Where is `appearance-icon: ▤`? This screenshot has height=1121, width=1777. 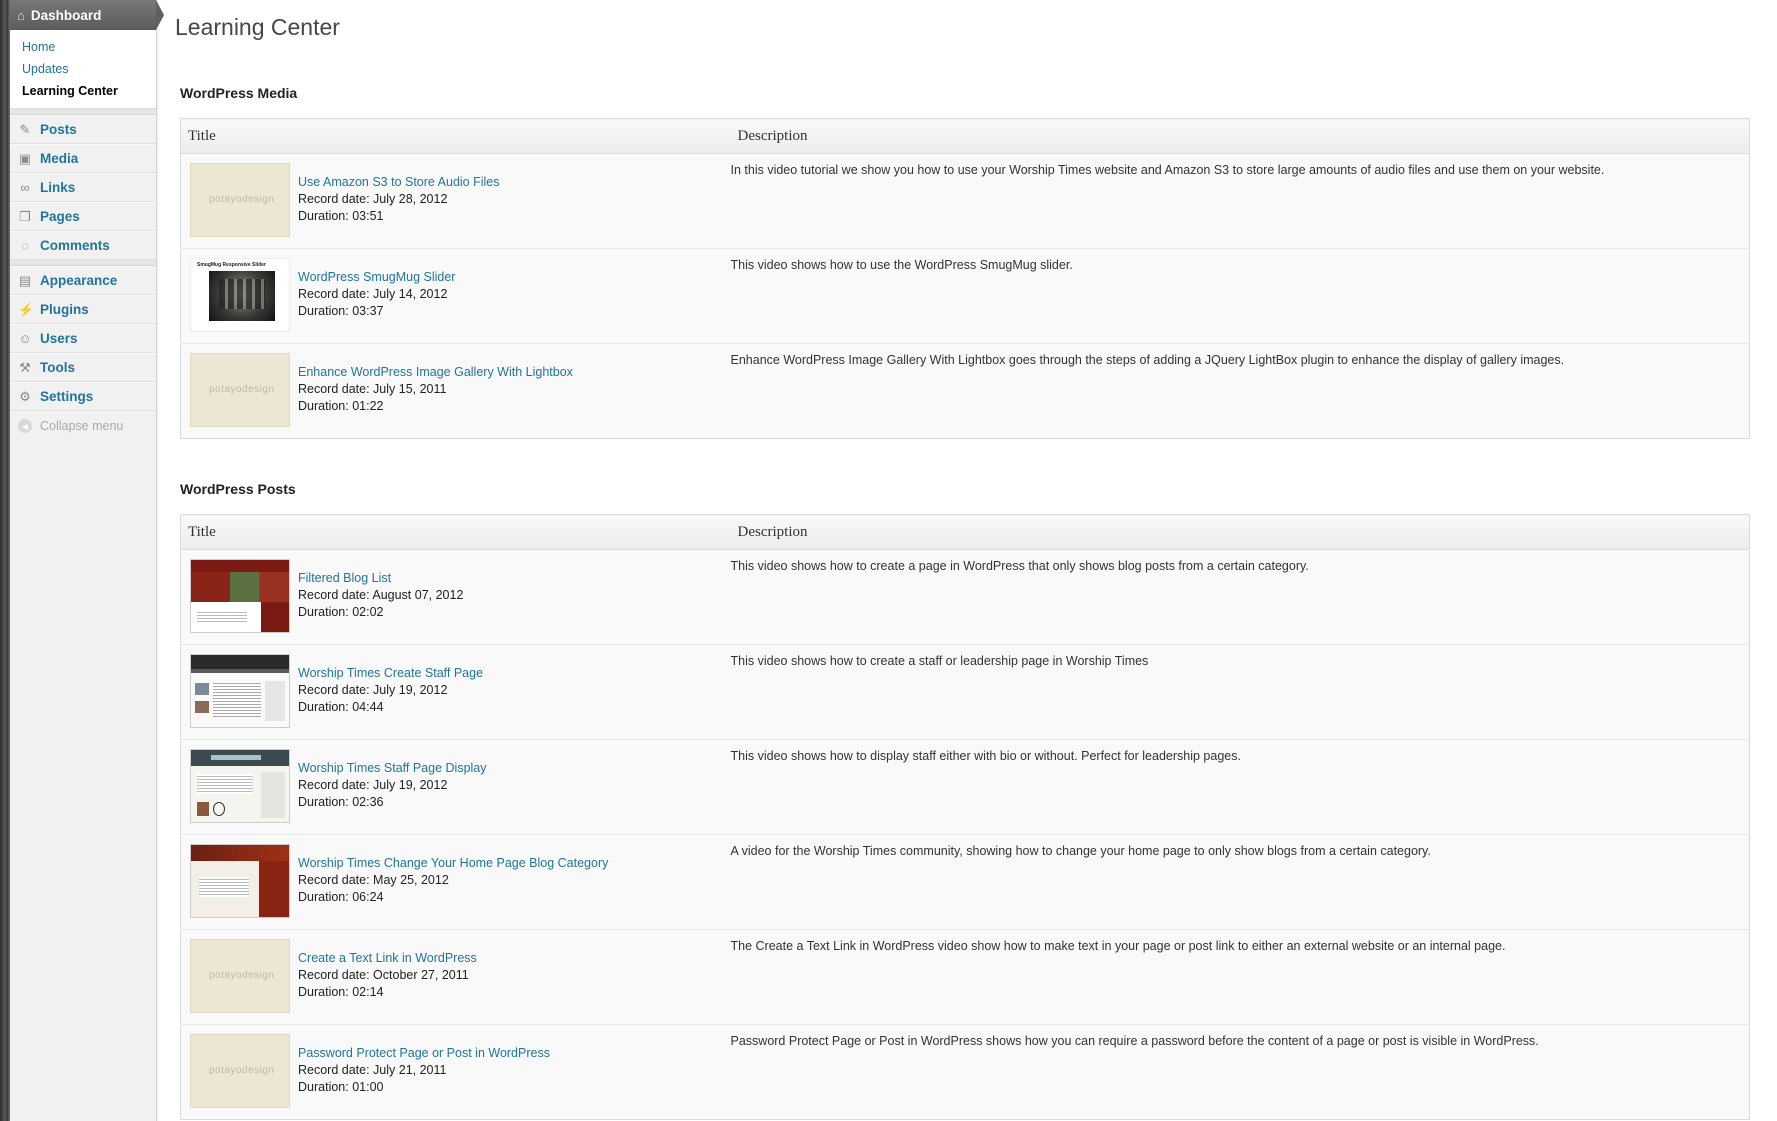
appearance-icon: ▤ is located at coordinates (25, 280).